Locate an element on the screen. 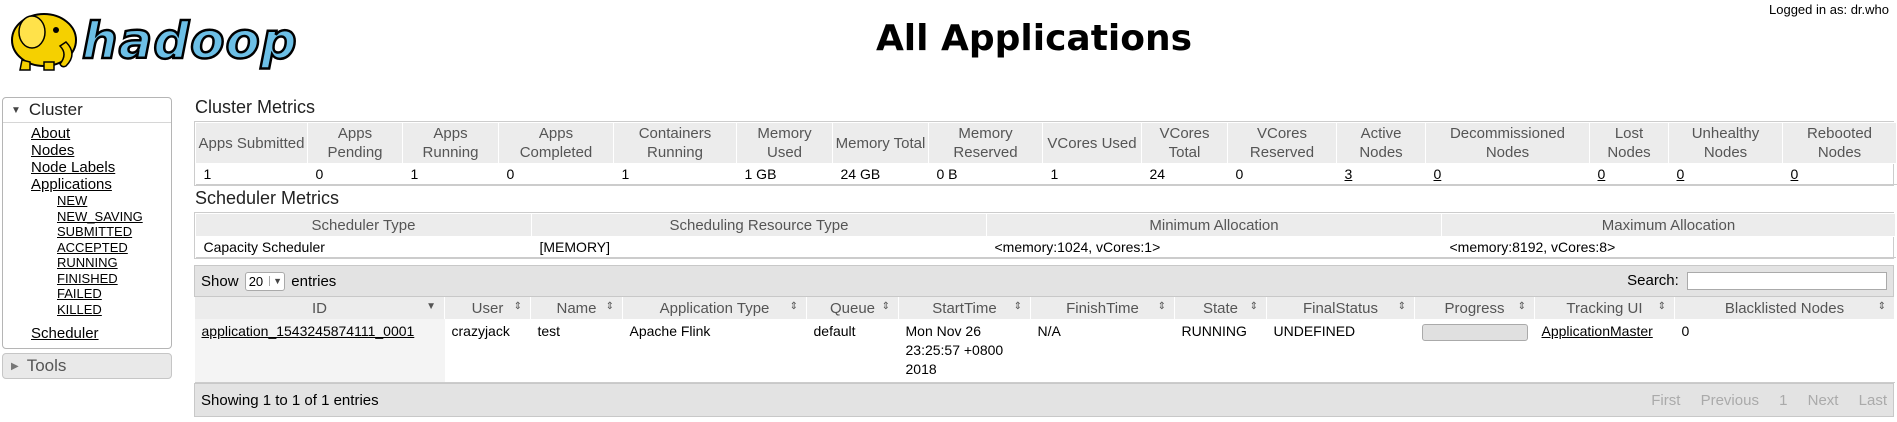 Image resolution: width=1897 pixels, height=422 pixels. app-blacklisted-nodes: 0 is located at coordinates (1784, 351).